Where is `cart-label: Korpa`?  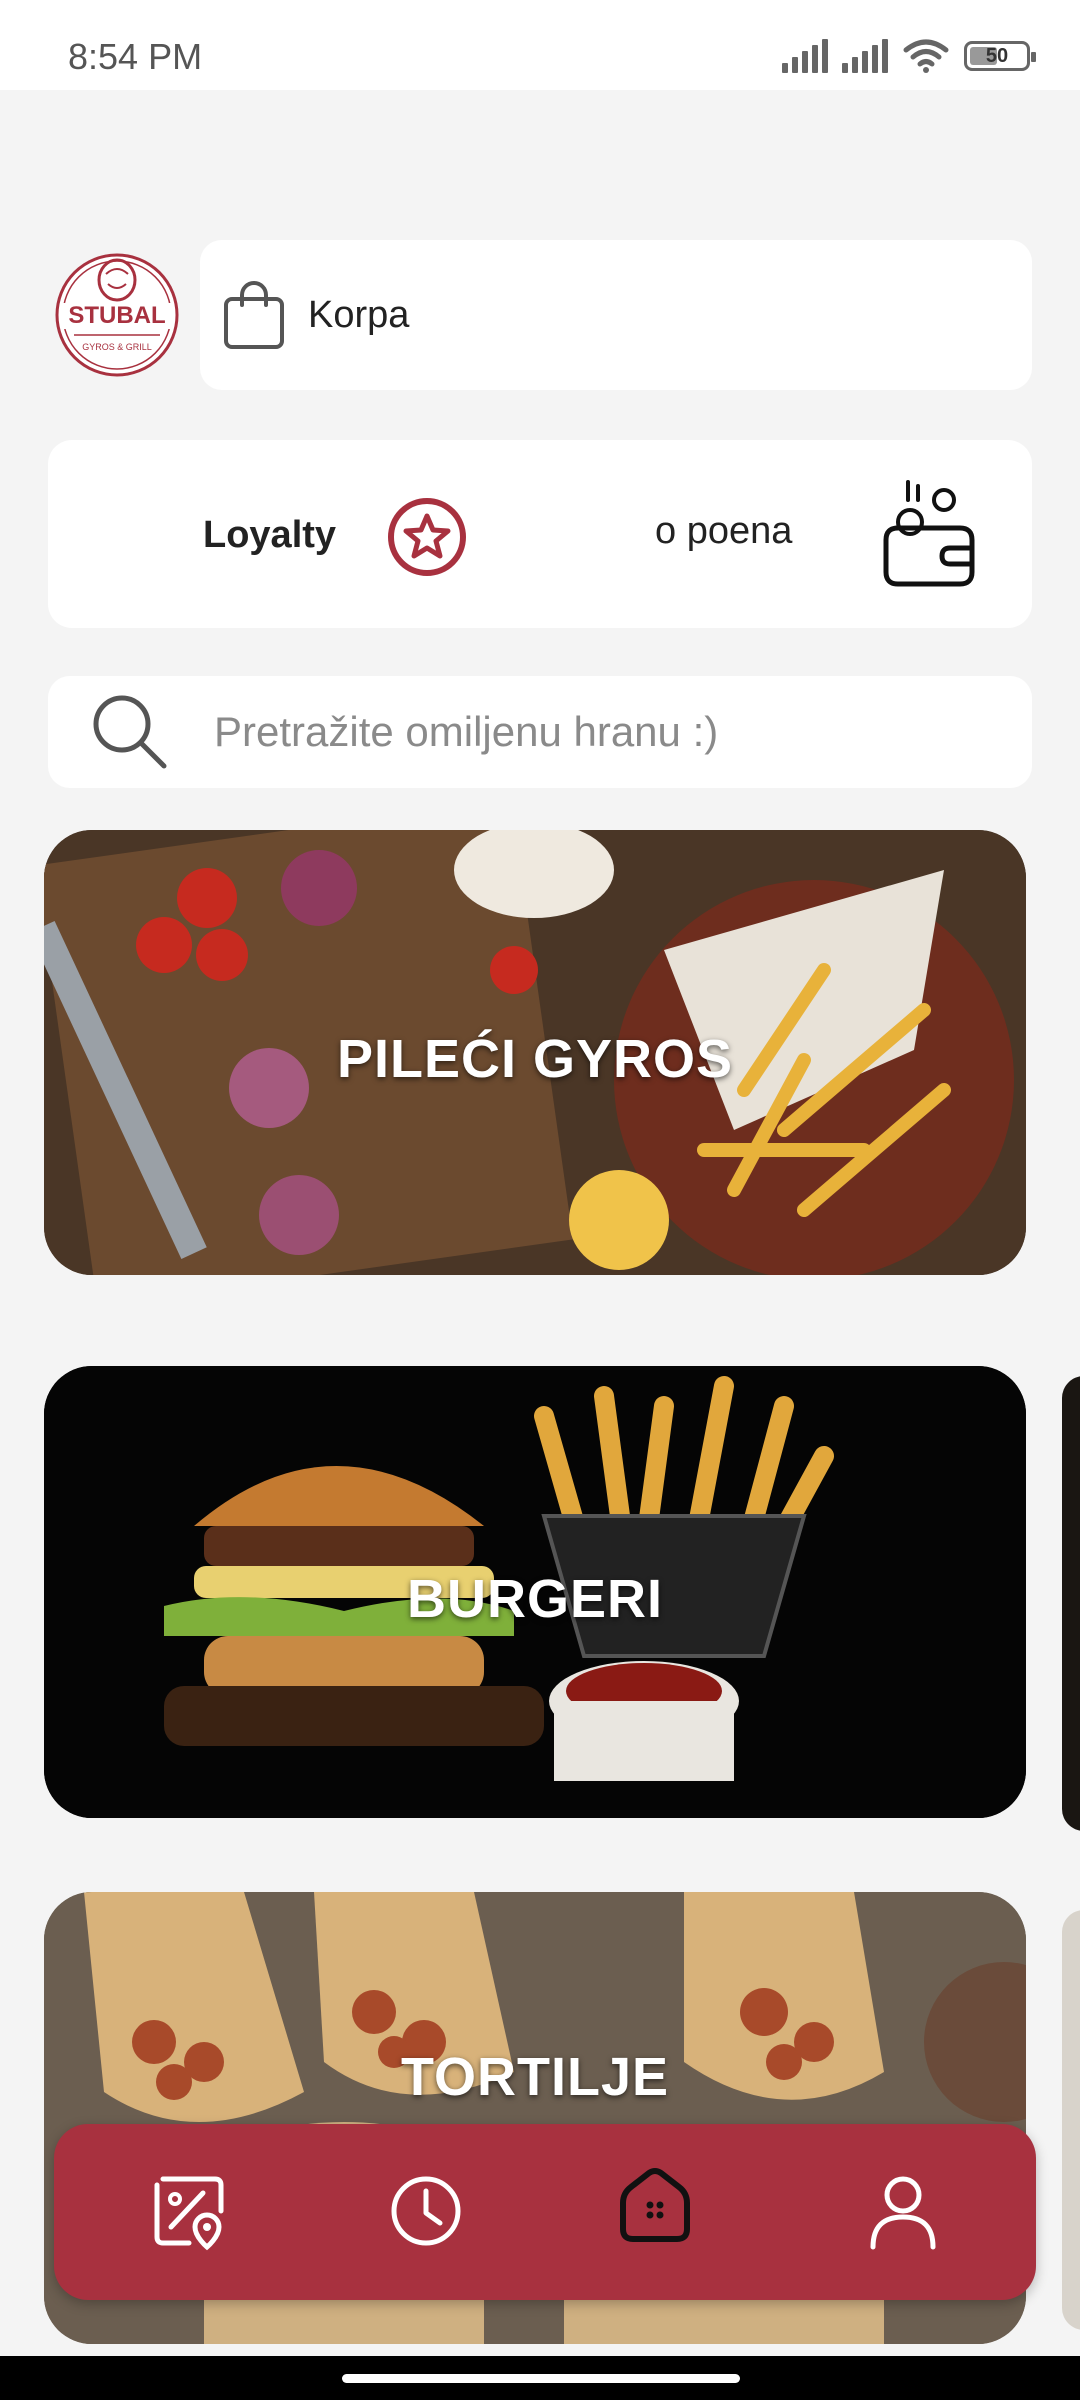 cart-label: Korpa is located at coordinates (359, 314).